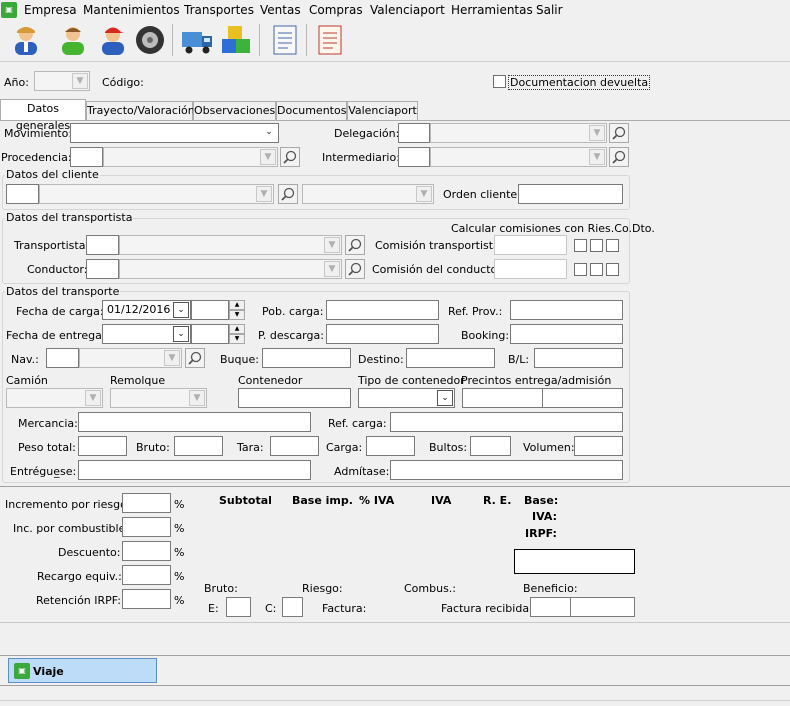  I want to click on delegacion-code-input, so click(414, 133).